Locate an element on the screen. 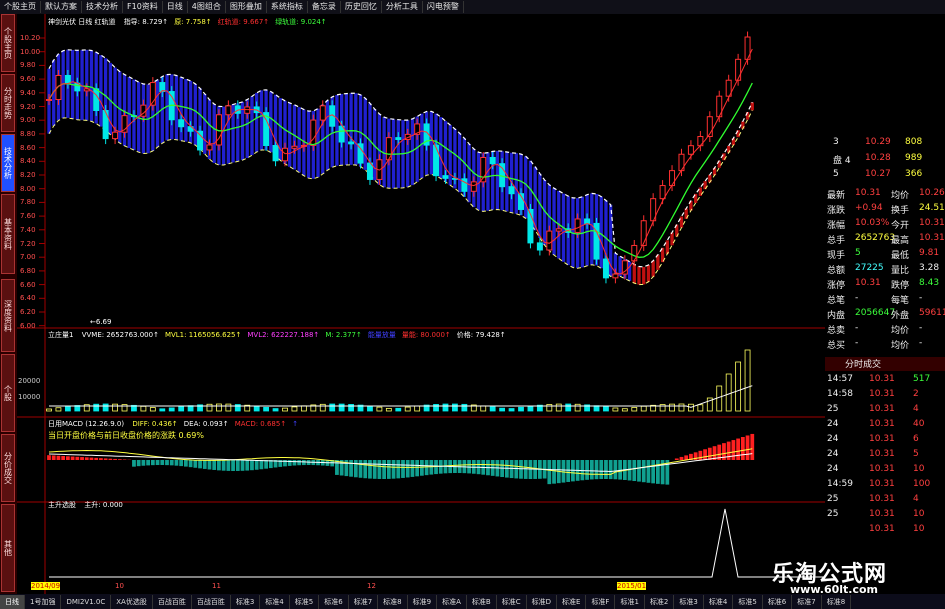  date-tick: 11 is located at coordinates (216, 586).